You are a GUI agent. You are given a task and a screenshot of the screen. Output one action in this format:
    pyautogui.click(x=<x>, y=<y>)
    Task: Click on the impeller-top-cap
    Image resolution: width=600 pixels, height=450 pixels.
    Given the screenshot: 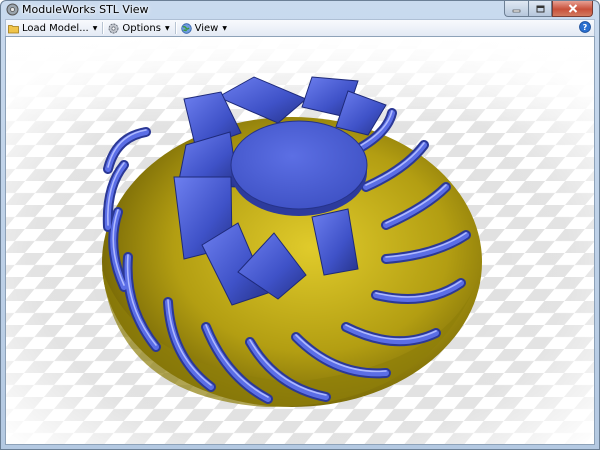 What is the action you would take?
    pyautogui.click(x=299, y=168)
    